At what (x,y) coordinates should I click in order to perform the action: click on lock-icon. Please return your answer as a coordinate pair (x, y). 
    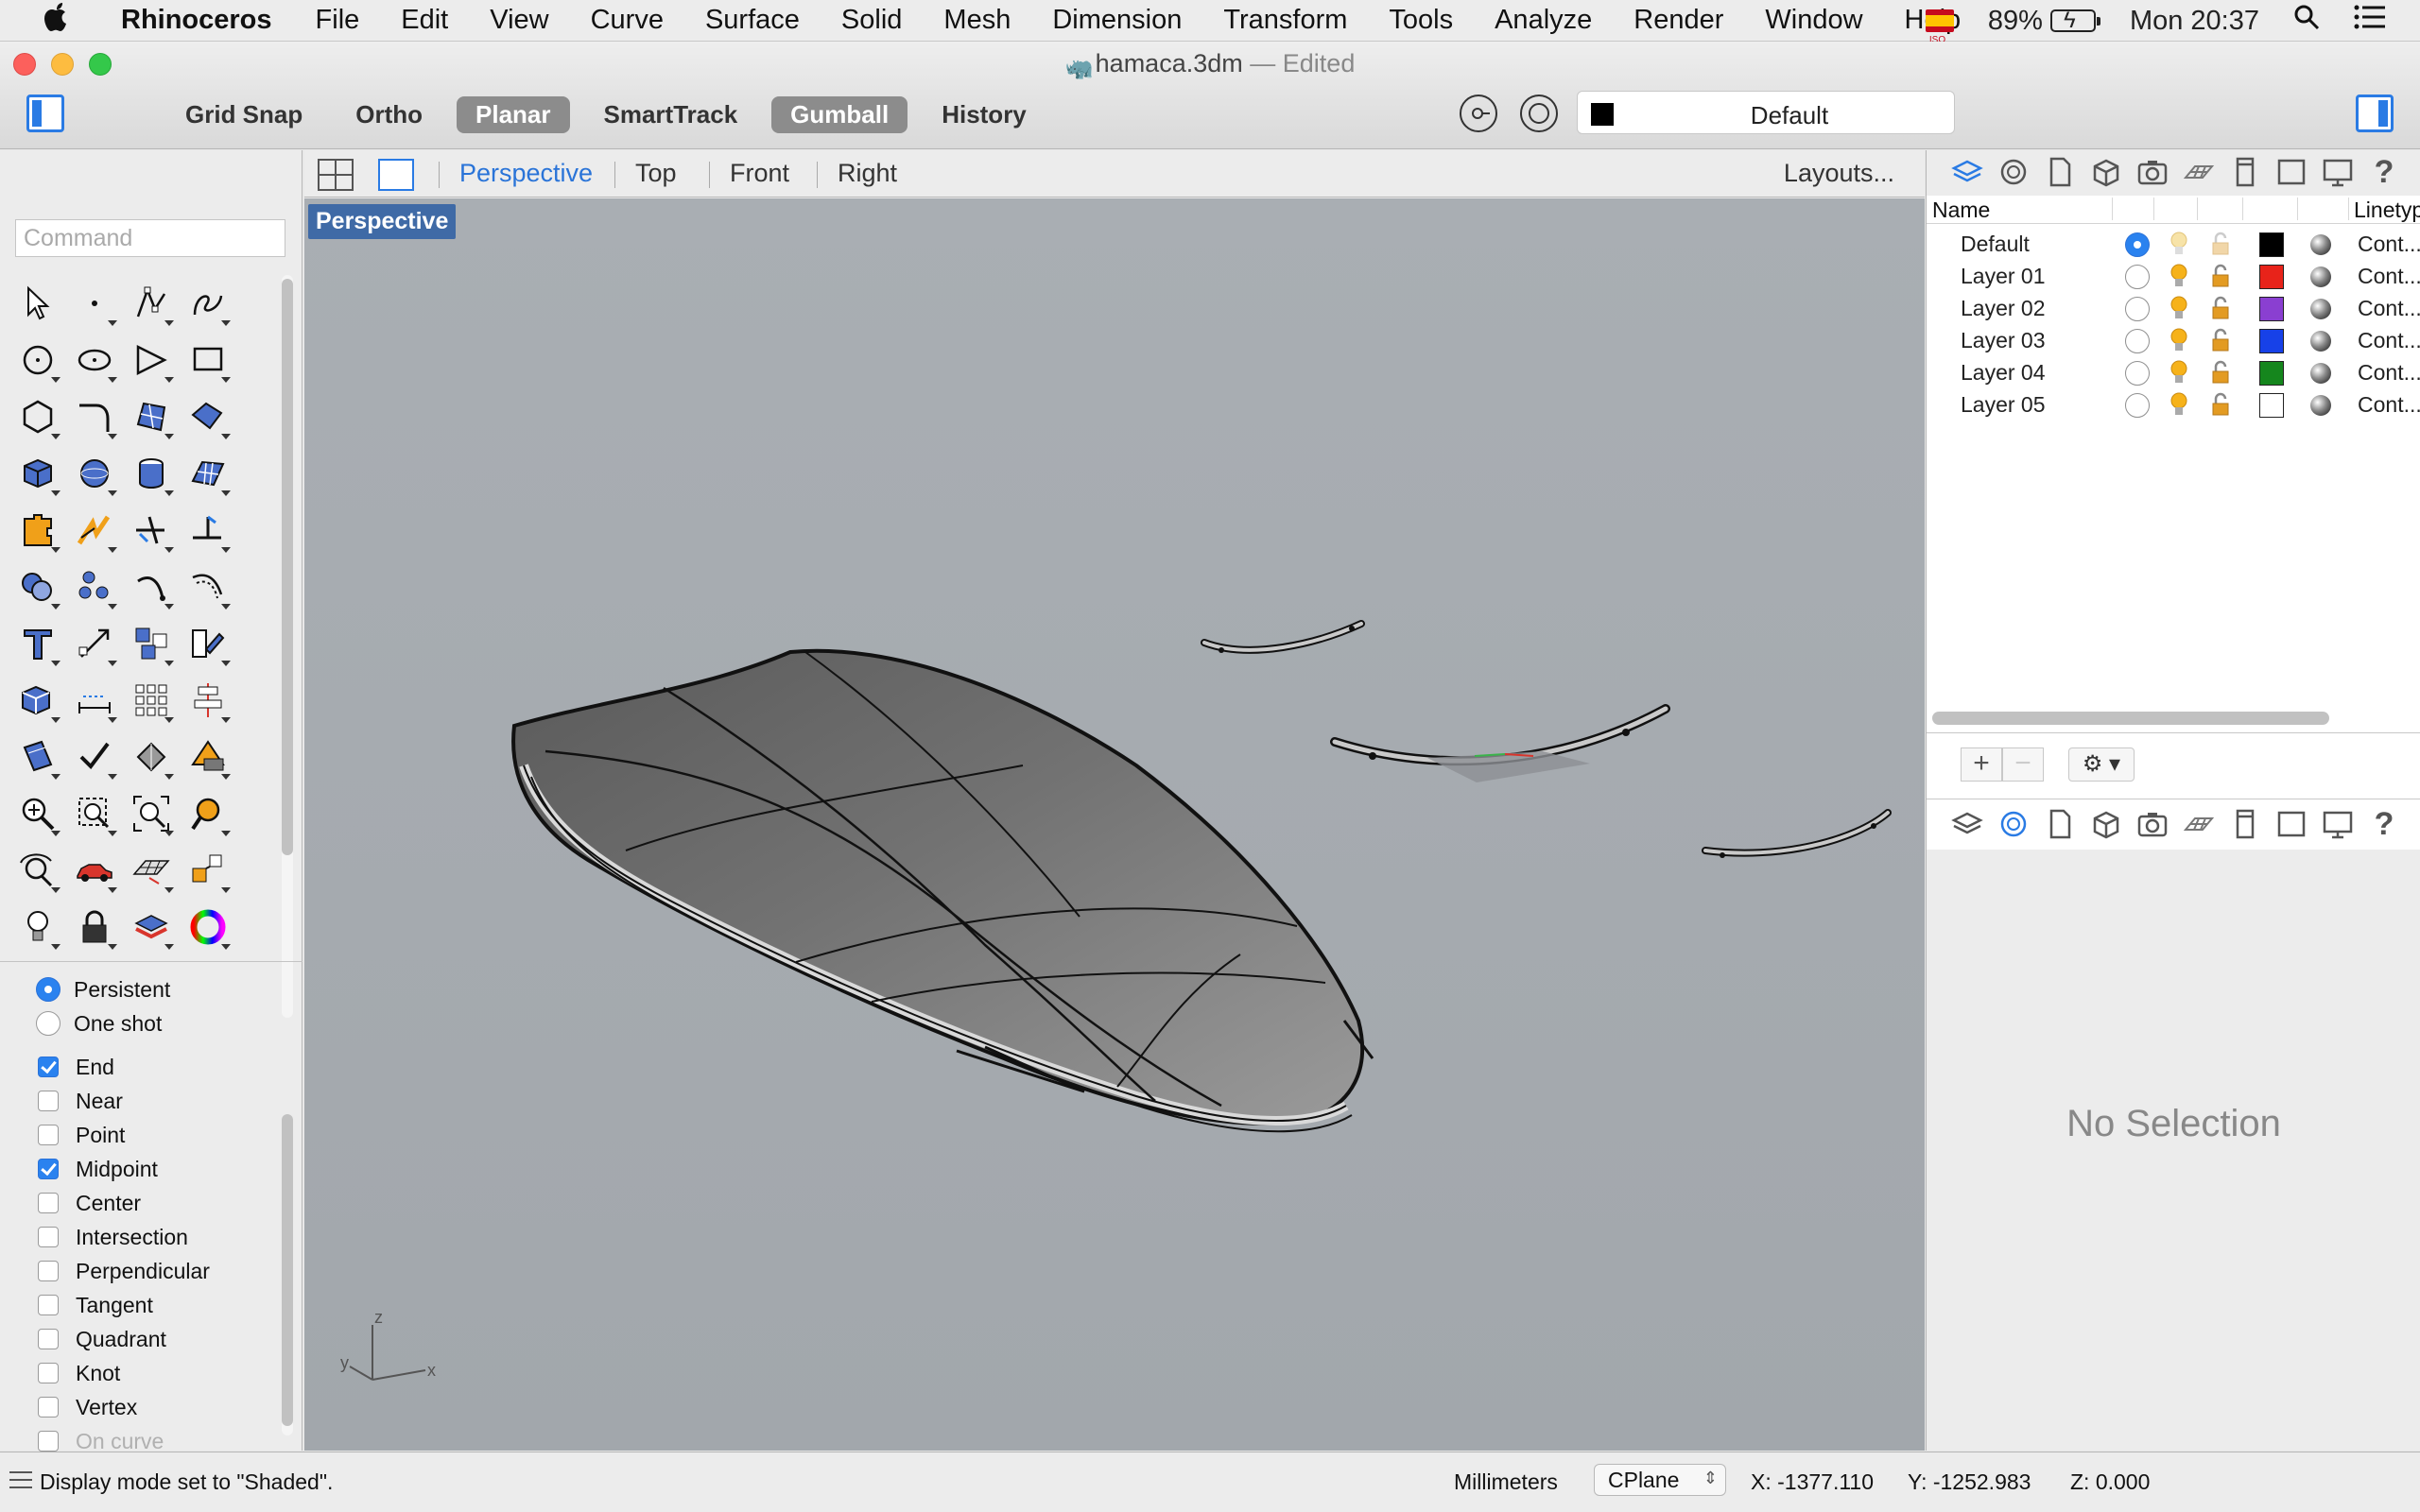
    Looking at the image, I should click on (95, 927).